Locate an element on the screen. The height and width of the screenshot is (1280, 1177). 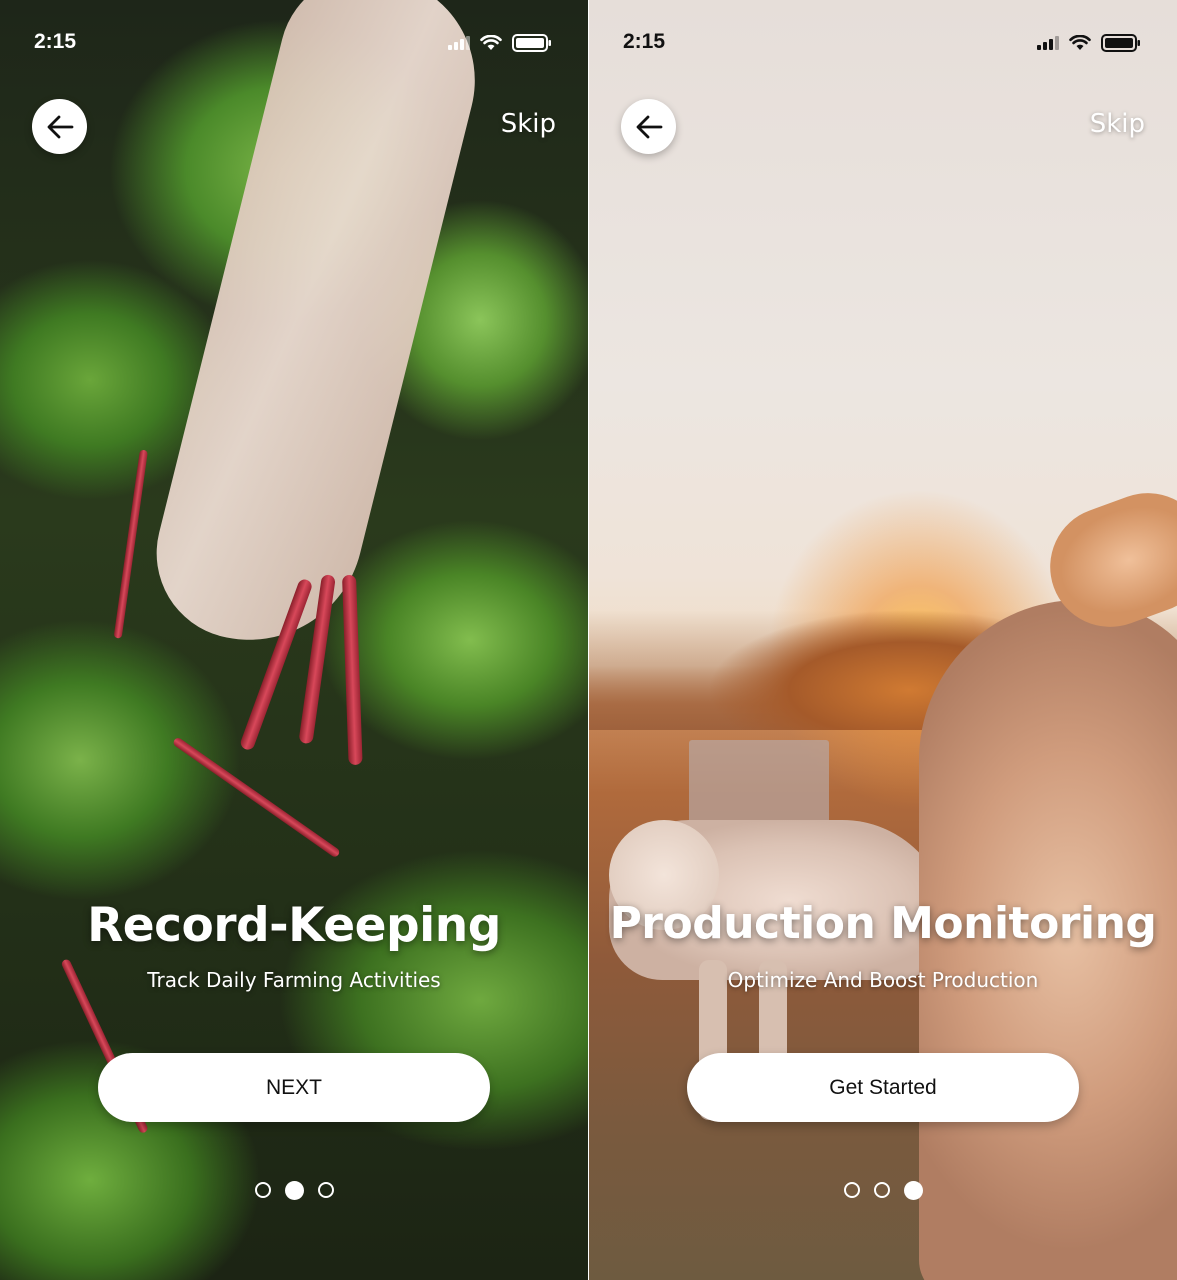
page-dot-2-active is located at coordinates (294, 1190).